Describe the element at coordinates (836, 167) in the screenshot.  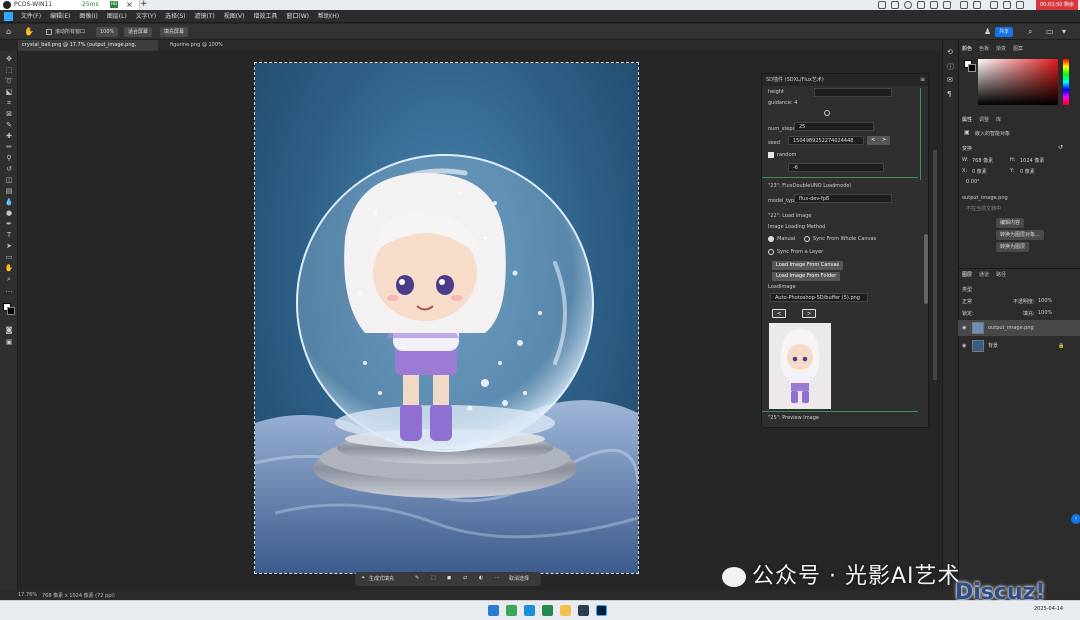
I see `random-select: -6` at that location.